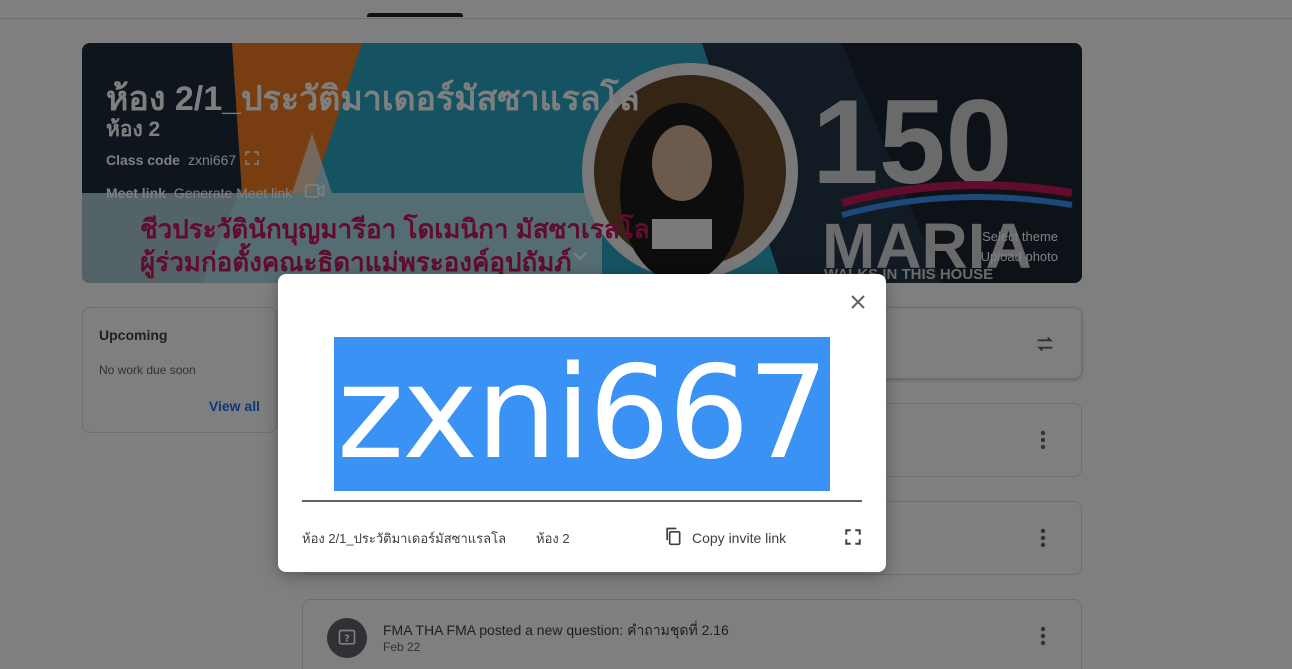 This screenshot has width=1292, height=669. I want to click on class-code-text: zxni667, so click(582, 414).